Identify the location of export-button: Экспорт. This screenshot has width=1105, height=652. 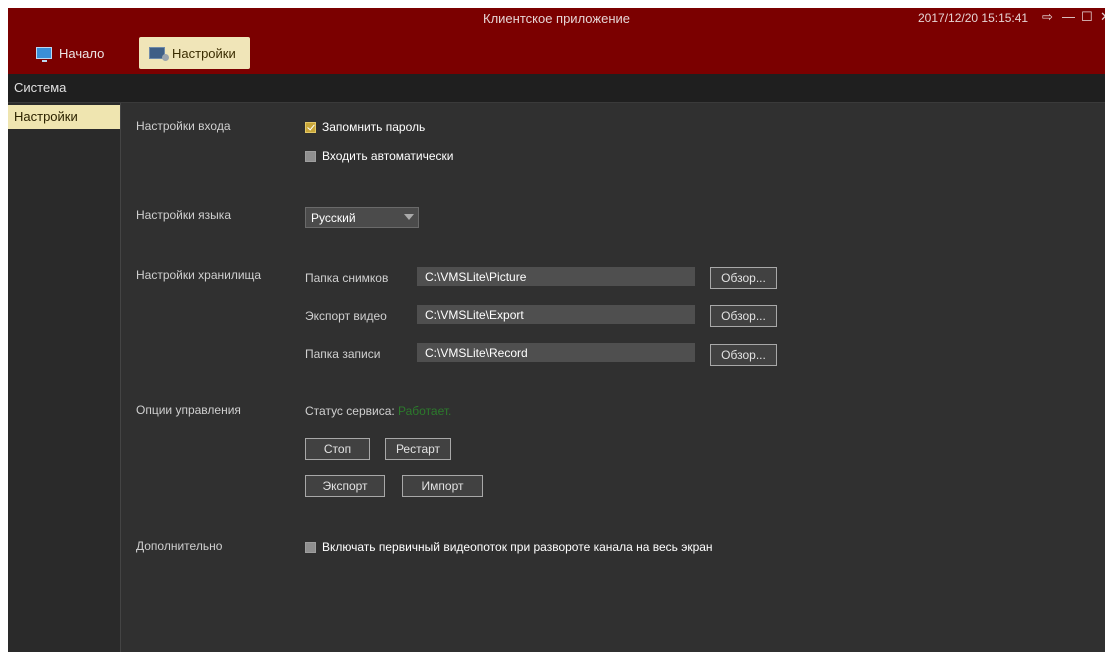
(345, 486).